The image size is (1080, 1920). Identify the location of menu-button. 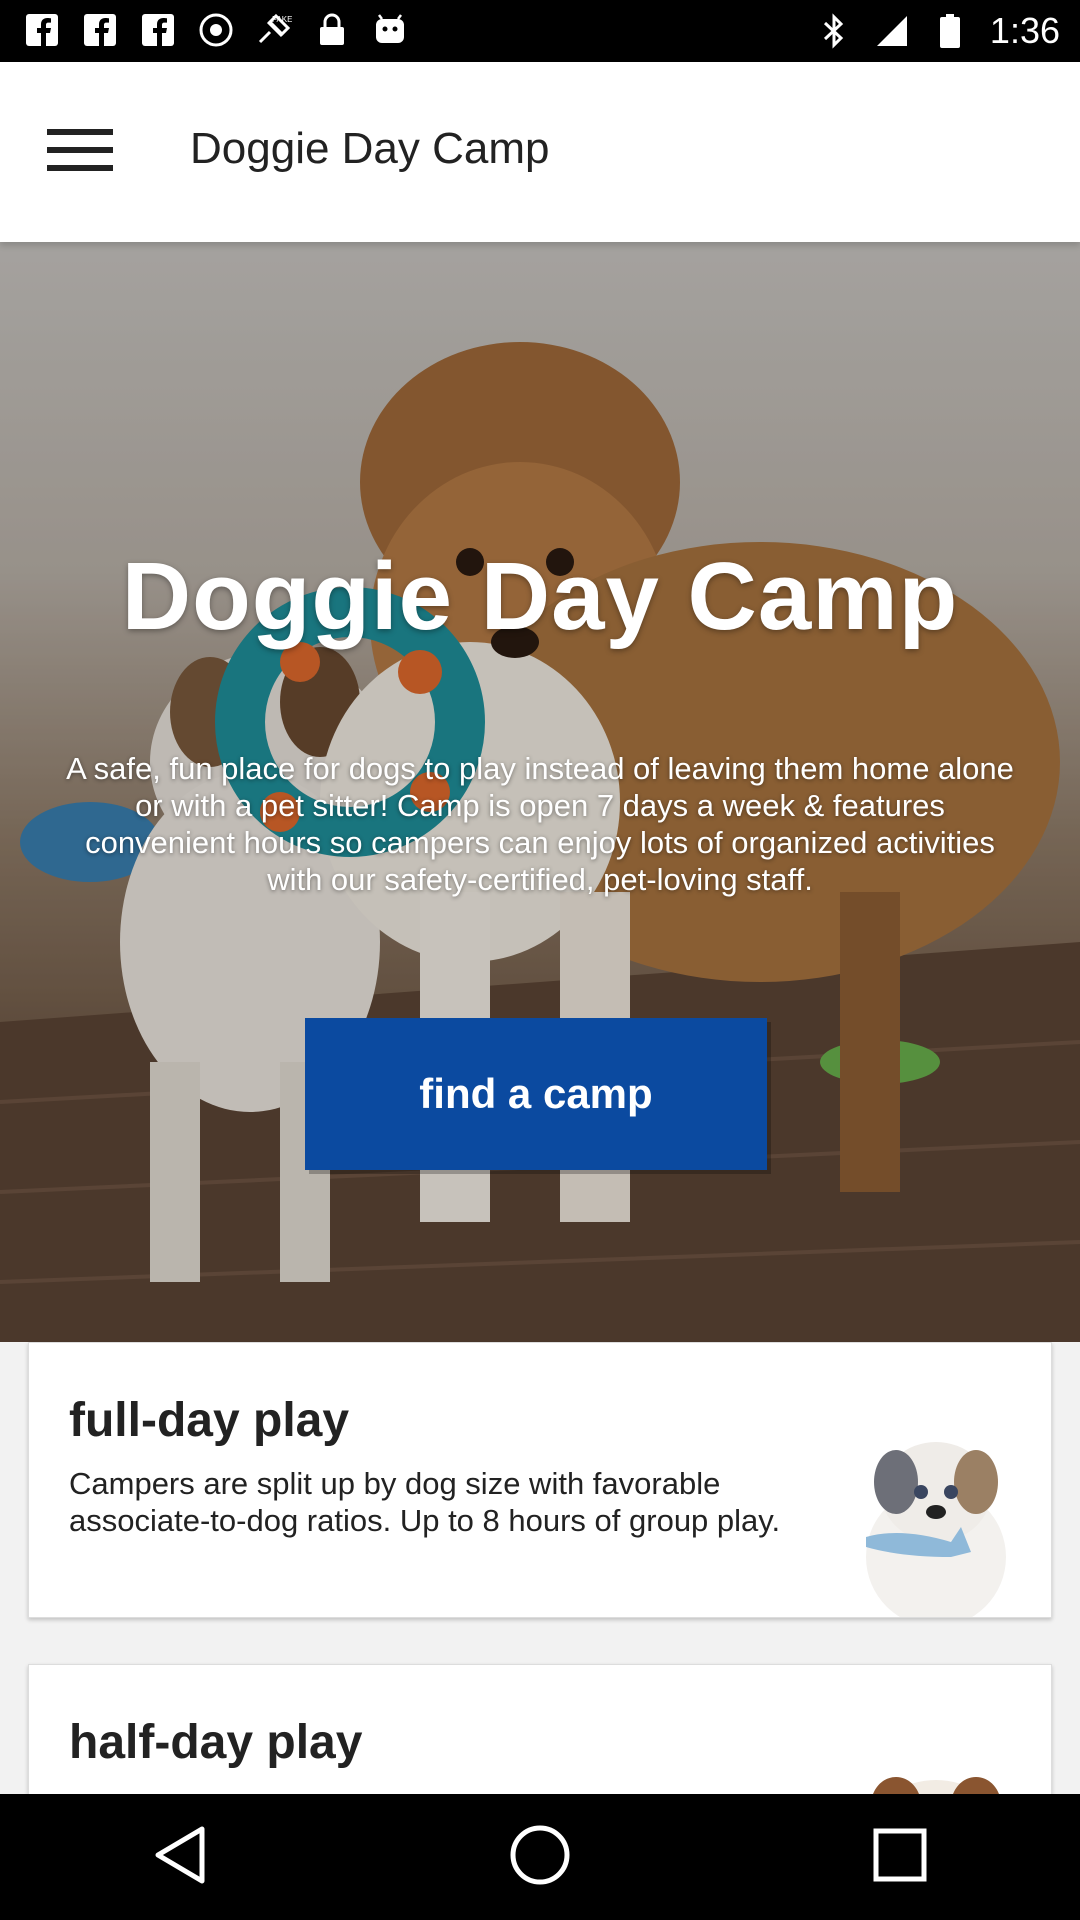
(80, 152).